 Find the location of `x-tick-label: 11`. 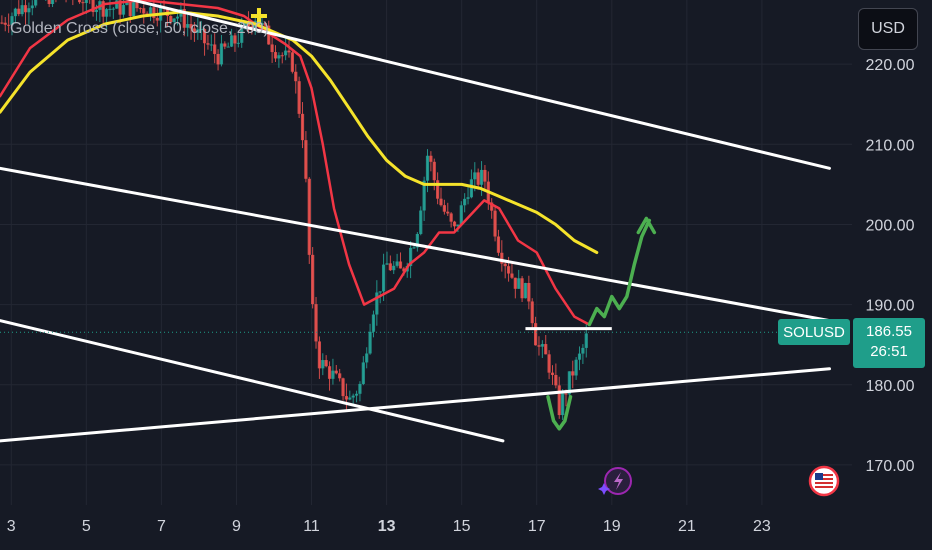

x-tick-label: 11 is located at coordinates (311, 526).